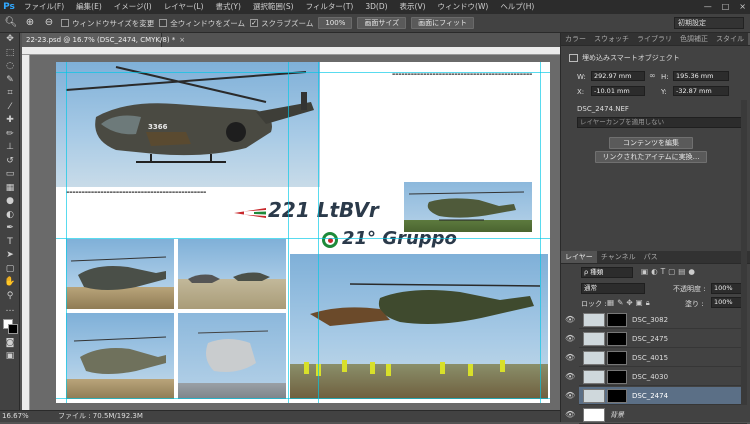 The width and height of the screenshot is (750, 424). I want to click on menu-window: ウィンドウ(W), so click(463, 7).